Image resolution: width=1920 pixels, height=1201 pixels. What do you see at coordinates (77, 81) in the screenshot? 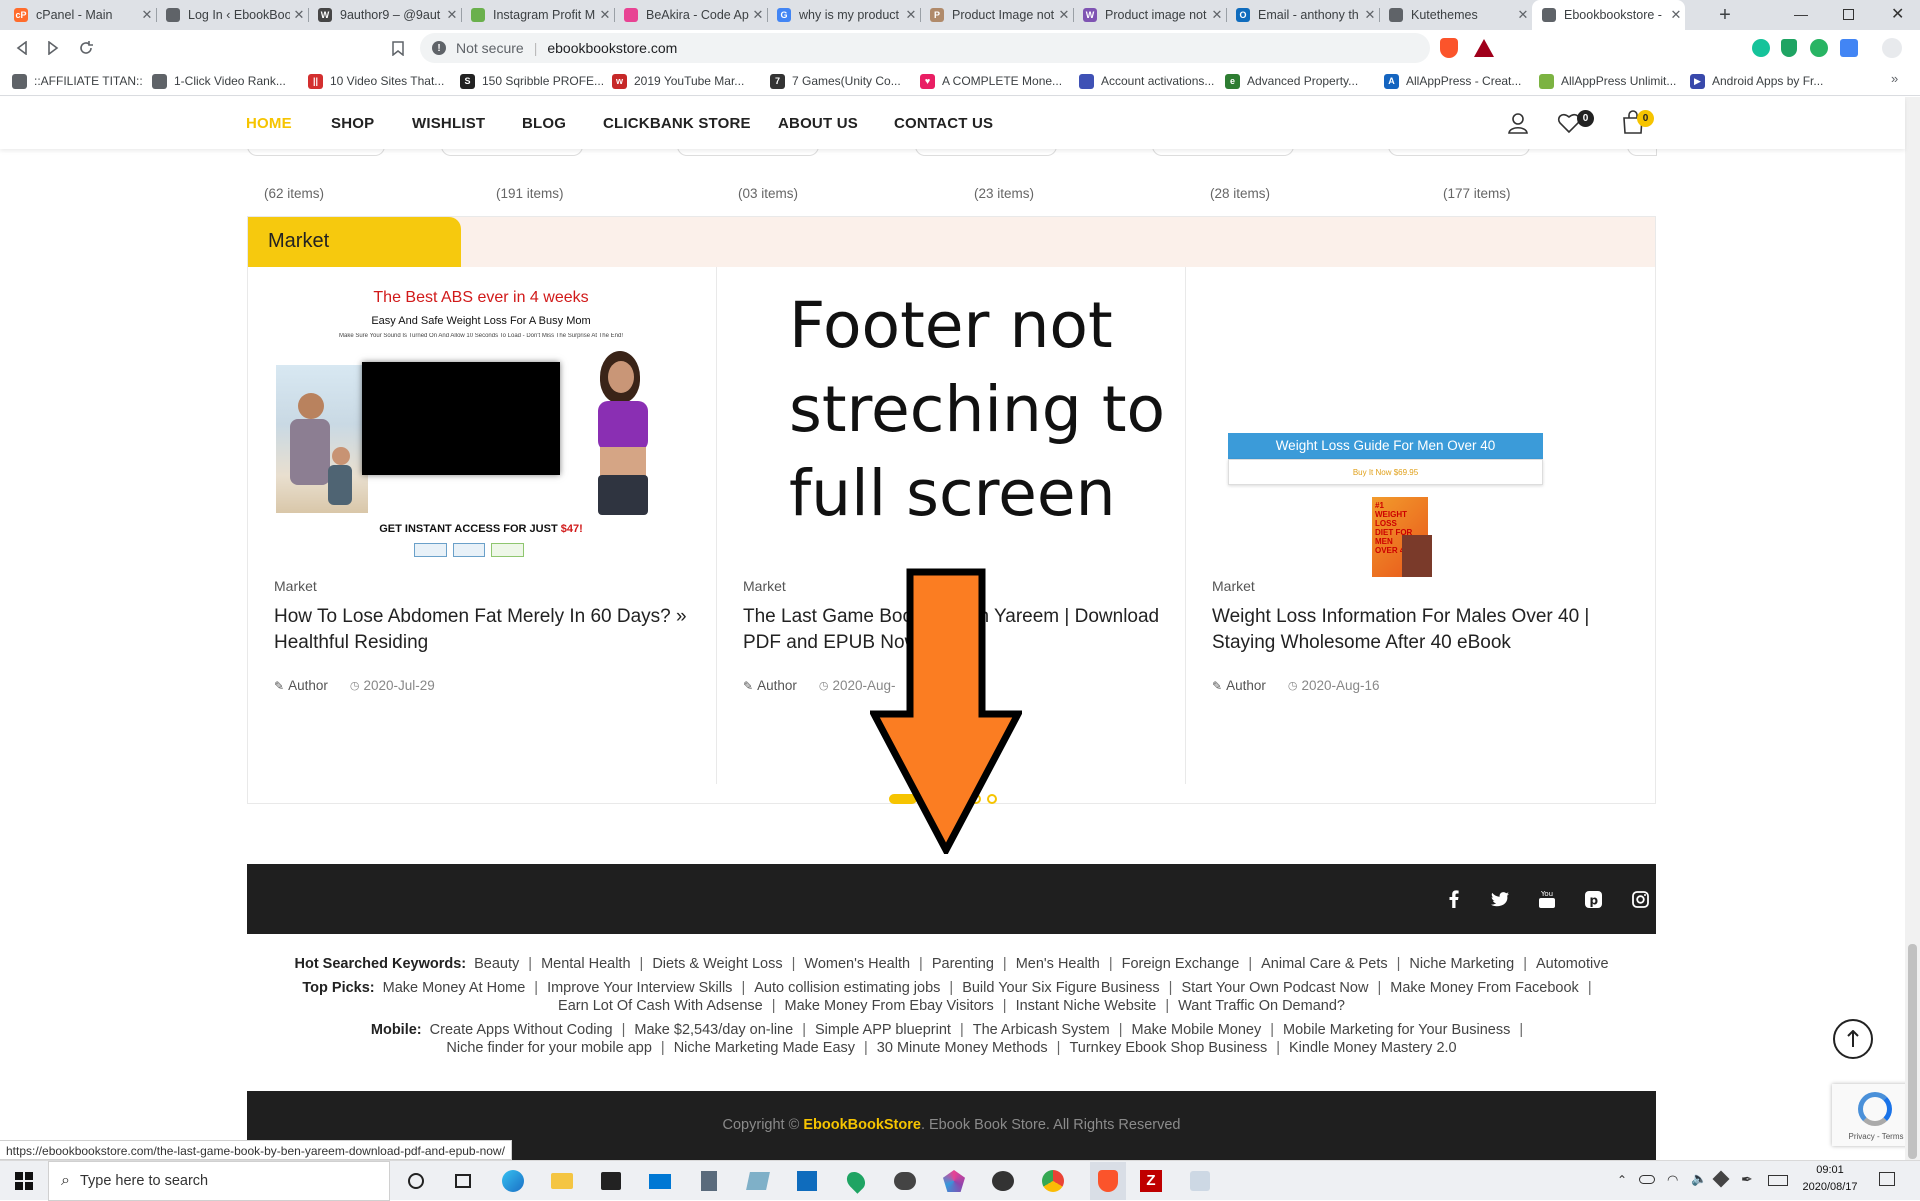
I see `bookmark-item: ::AFFILIATE TITAN::` at bounding box center [77, 81].